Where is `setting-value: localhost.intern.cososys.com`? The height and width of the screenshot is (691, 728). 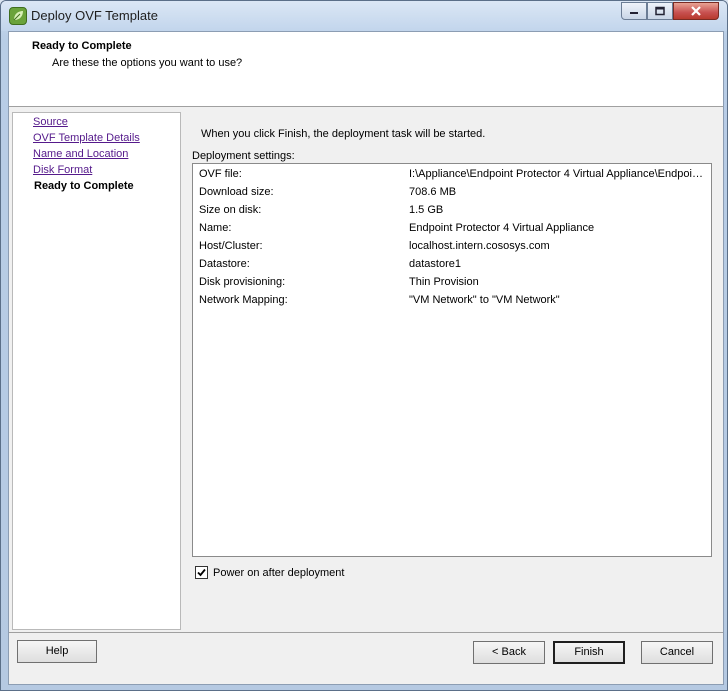 setting-value: localhost.intern.cososys.com is located at coordinates (479, 246).